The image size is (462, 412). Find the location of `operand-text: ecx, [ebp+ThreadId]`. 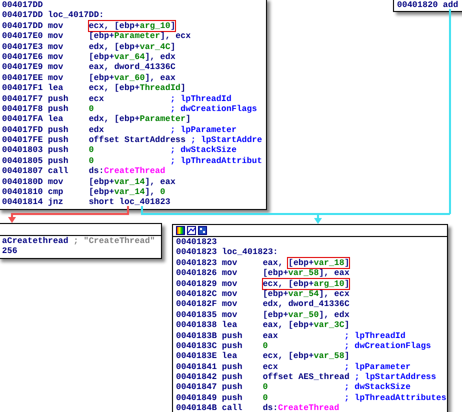

operand-text: ecx, [ebp+ThreadId] is located at coordinates (137, 88).